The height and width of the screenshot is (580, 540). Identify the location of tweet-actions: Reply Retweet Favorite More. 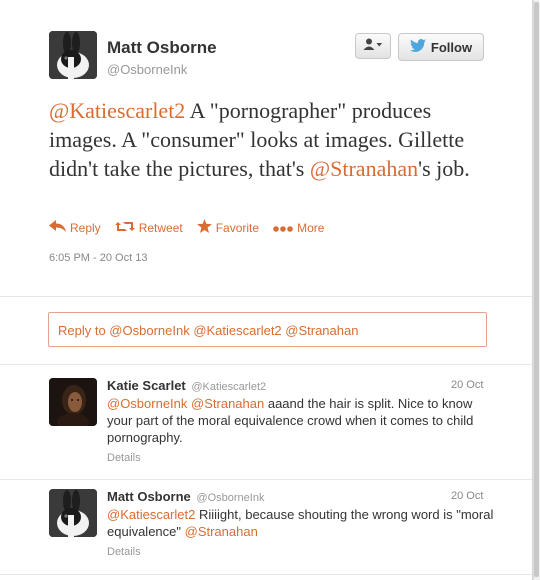
(186, 227).